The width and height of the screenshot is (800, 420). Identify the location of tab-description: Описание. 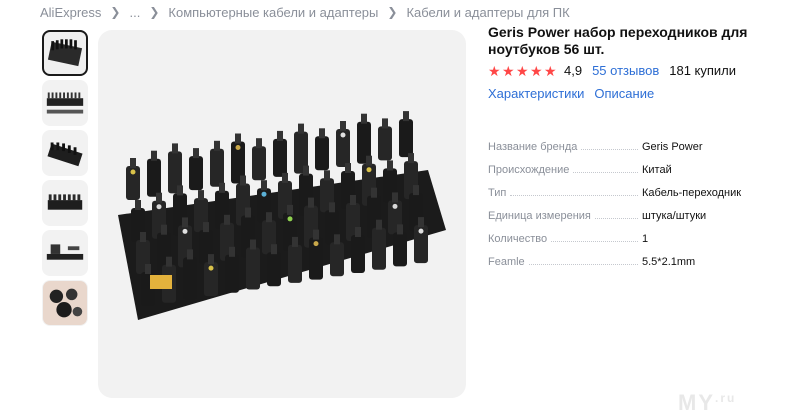
(624, 93).